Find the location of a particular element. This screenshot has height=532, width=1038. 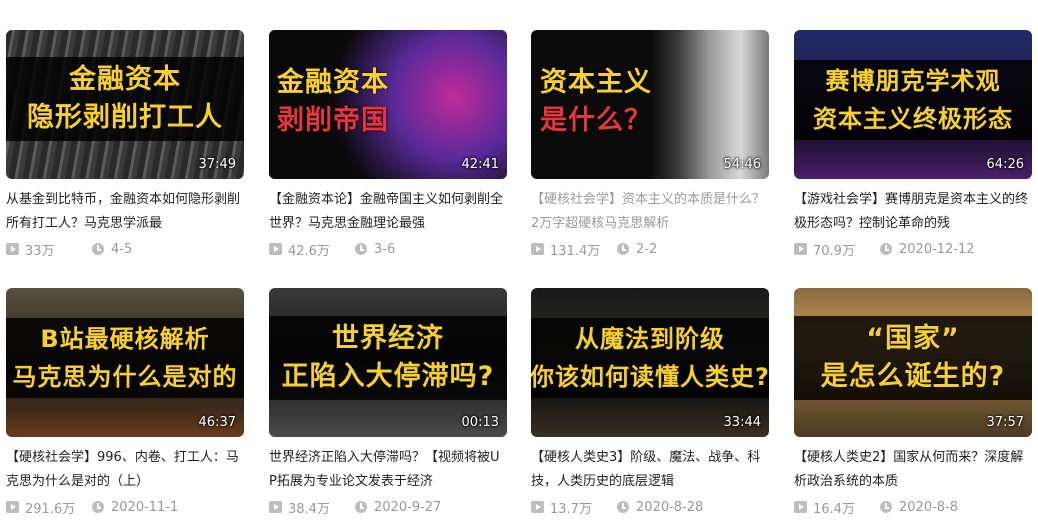

video-thumbnail: 赛博朋克学术观 资本主义终极形态 64:26 is located at coordinates (913, 104).